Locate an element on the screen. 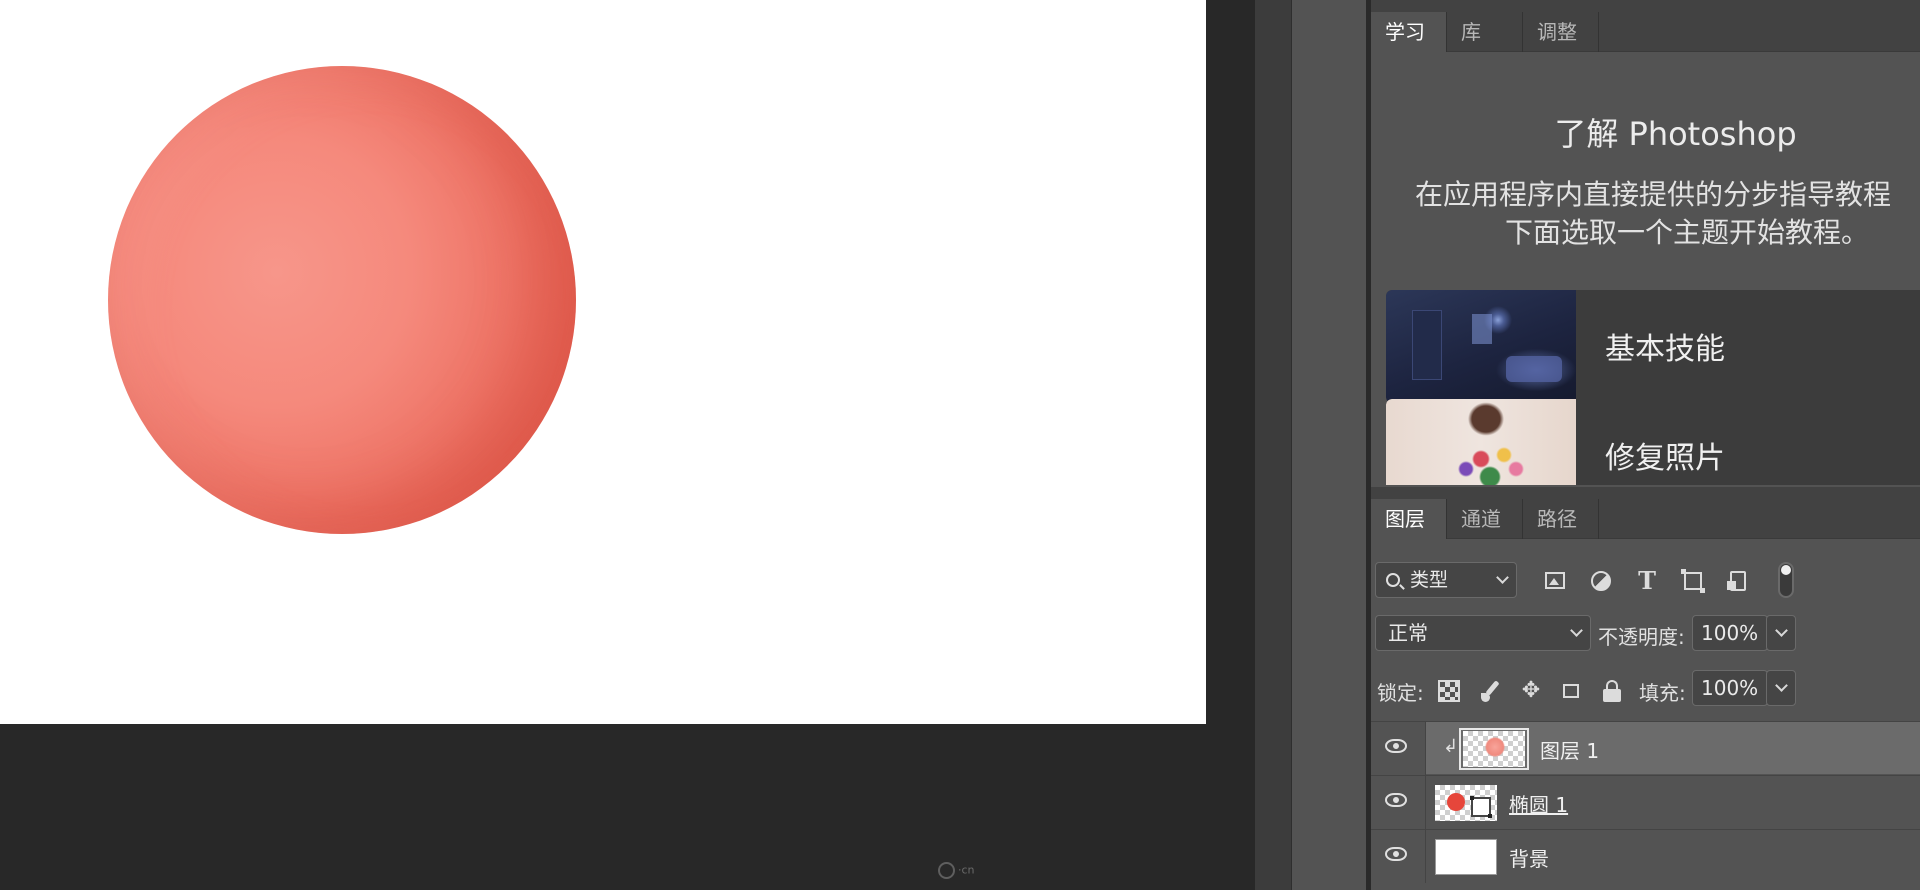 The image size is (1920, 890). layer-row-layer1: ↲ 图层 1 is located at coordinates (1645, 748).